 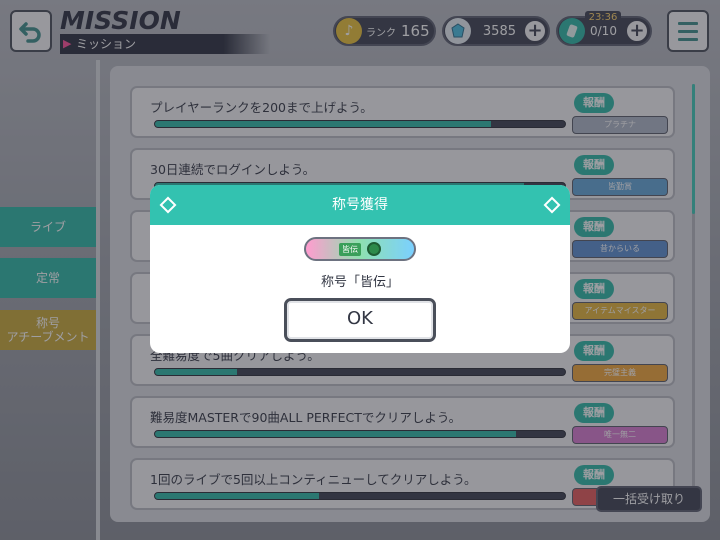 What do you see at coordinates (360, 320) in the screenshot?
I see `ok-button: OK` at bounding box center [360, 320].